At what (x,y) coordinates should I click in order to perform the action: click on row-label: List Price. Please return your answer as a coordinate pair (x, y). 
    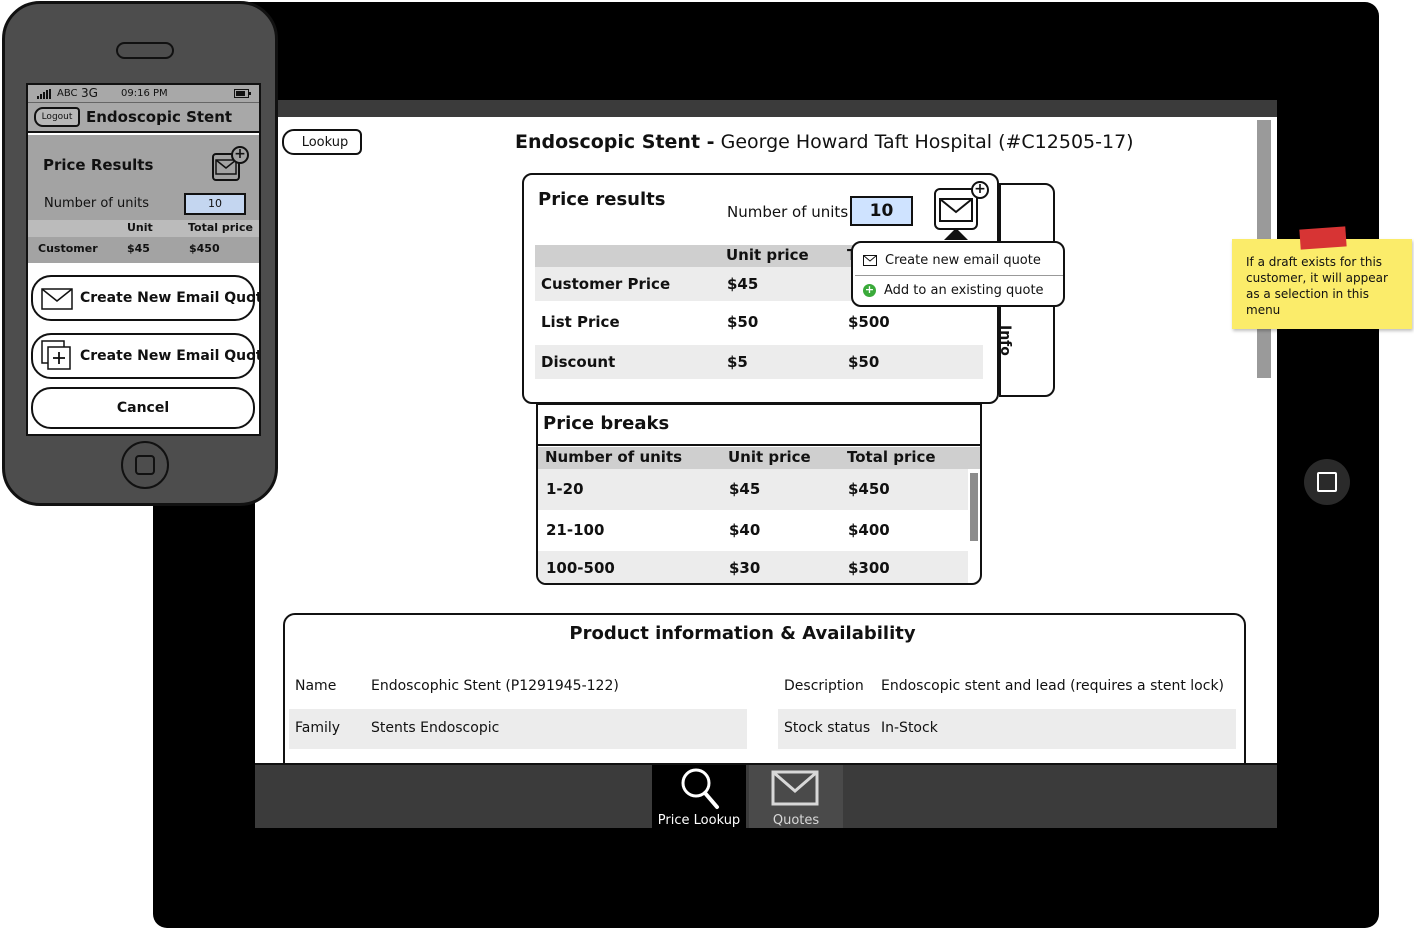
    Looking at the image, I should click on (580, 322).